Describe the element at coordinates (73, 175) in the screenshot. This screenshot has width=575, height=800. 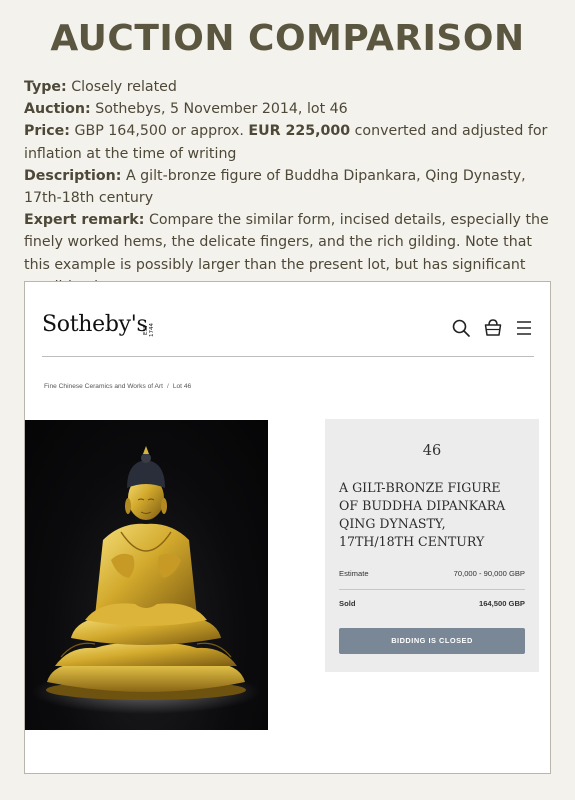
I see `description-label: Description:` at that location.